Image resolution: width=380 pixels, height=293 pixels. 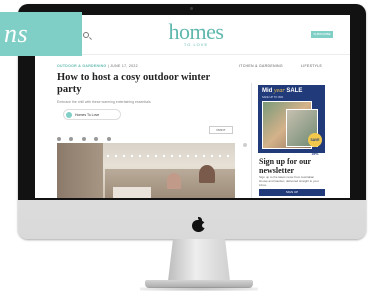 I want to click on article-title: How to host a cosy outdoor winter party, so click(x=134, y=83).